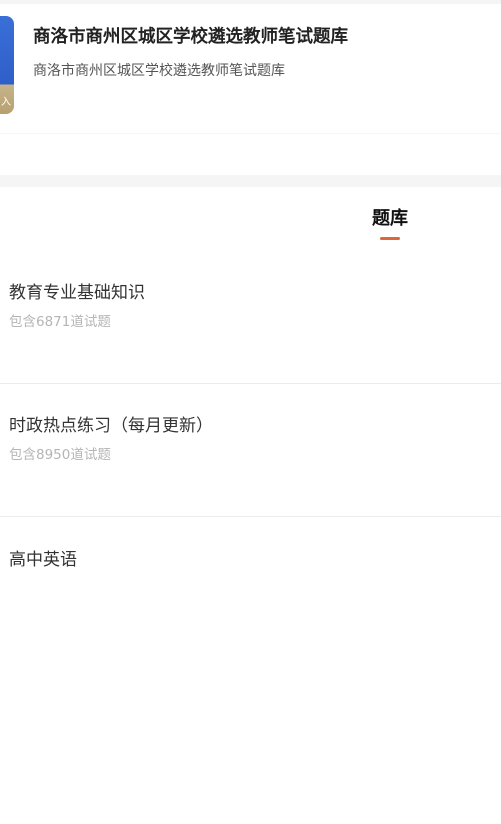  What do you see at coordinates (190, 37) in the screenshot?
I see `page-title: 商洛市商州区城区学校遴选教师笔试题库` at bounding box center [190, 37].